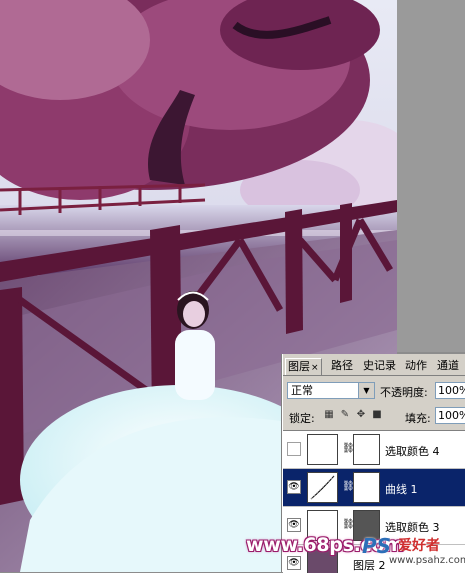 This screenshot has height=573, width=465. I want to click on tab-actions: 动作, so click(416, 366).